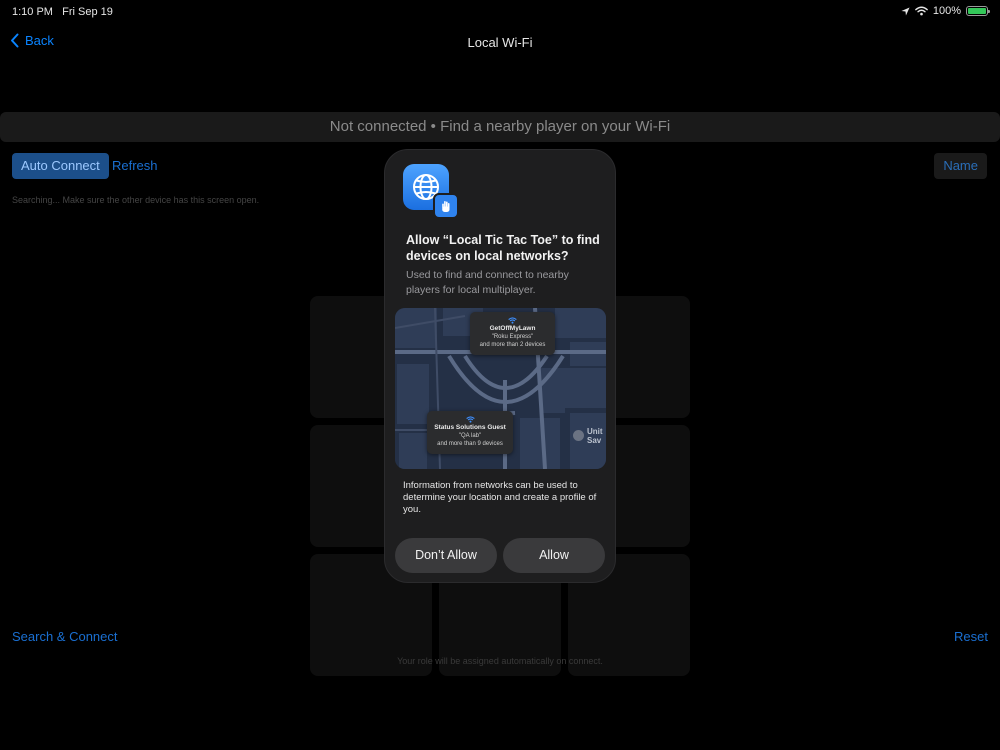 The width and height of the screenshot is (1000, 750). I want to click on status-time: 1:10 PM Fri Sep 19, so click(62, 12).